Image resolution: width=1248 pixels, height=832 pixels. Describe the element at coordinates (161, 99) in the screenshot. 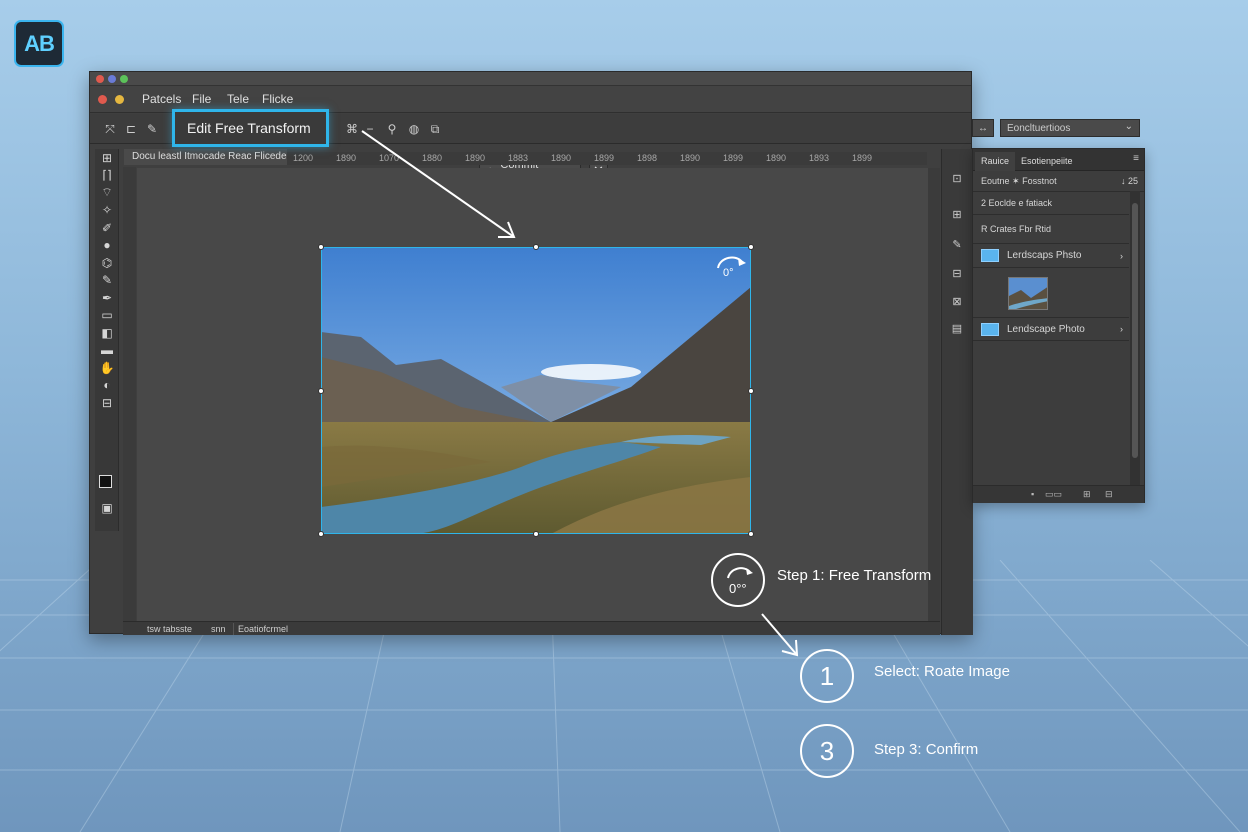

I see `menu-patcels: Patcels` at that location.